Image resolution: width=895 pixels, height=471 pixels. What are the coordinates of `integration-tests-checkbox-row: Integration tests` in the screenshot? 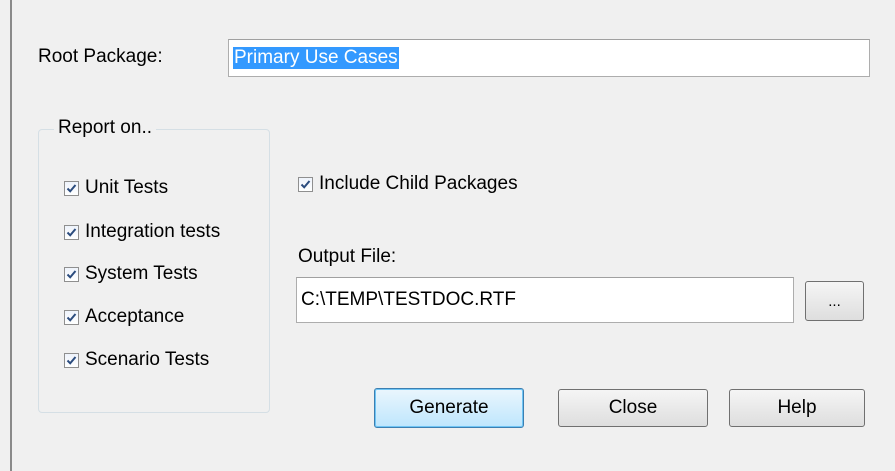 It's located at (142, 232).